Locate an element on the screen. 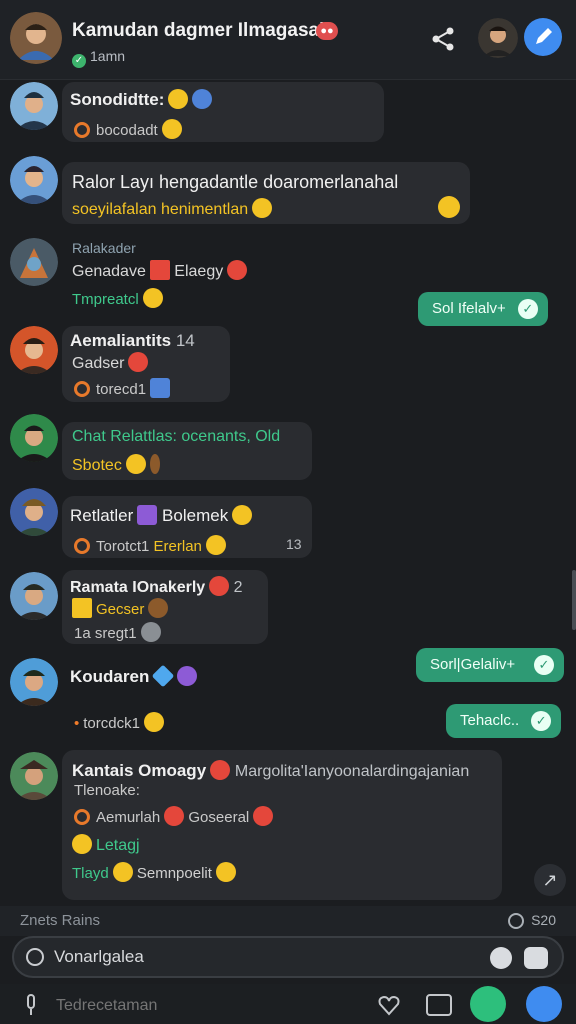 This screenshot has height=1024, width=576. sender-name-text: Koudaren is located at coordinates (110, 676).